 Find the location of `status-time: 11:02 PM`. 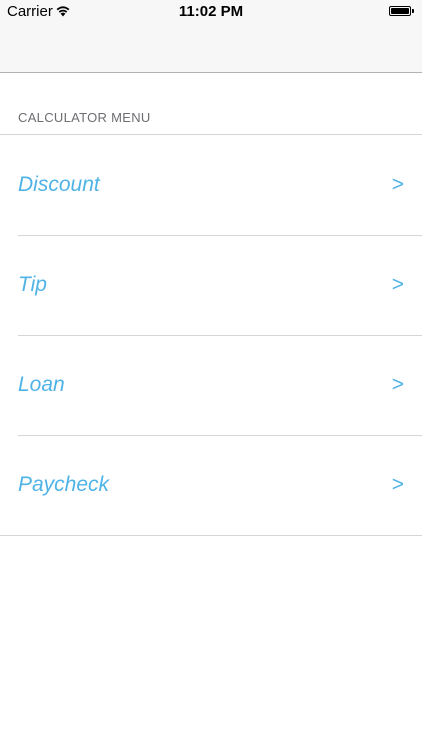

status-time: 11:02 PM is located at coordinates (211, 11).